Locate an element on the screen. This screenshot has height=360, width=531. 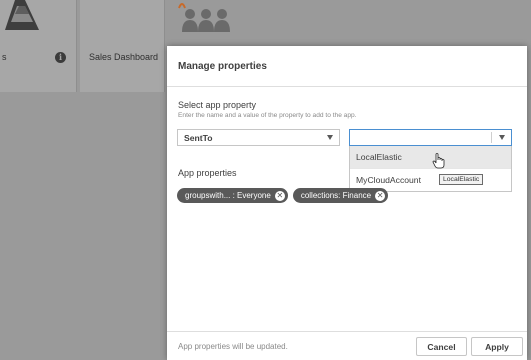
value-dropdown-list: LocalElastic MyCloudAccount is located at coordinates (430, 169).